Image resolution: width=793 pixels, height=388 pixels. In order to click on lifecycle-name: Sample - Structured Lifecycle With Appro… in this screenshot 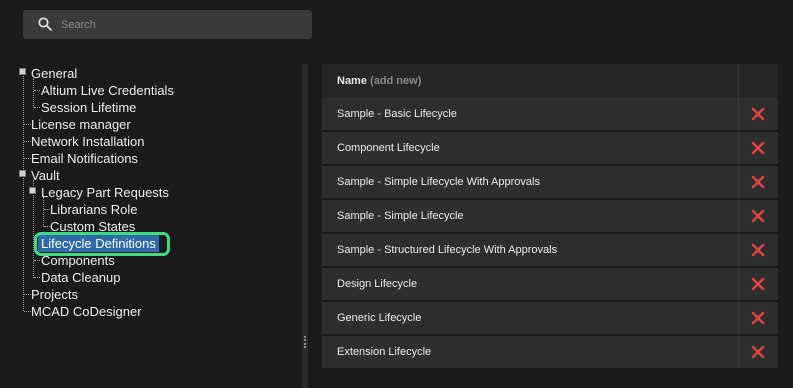, I will do `click(447, 250)`.